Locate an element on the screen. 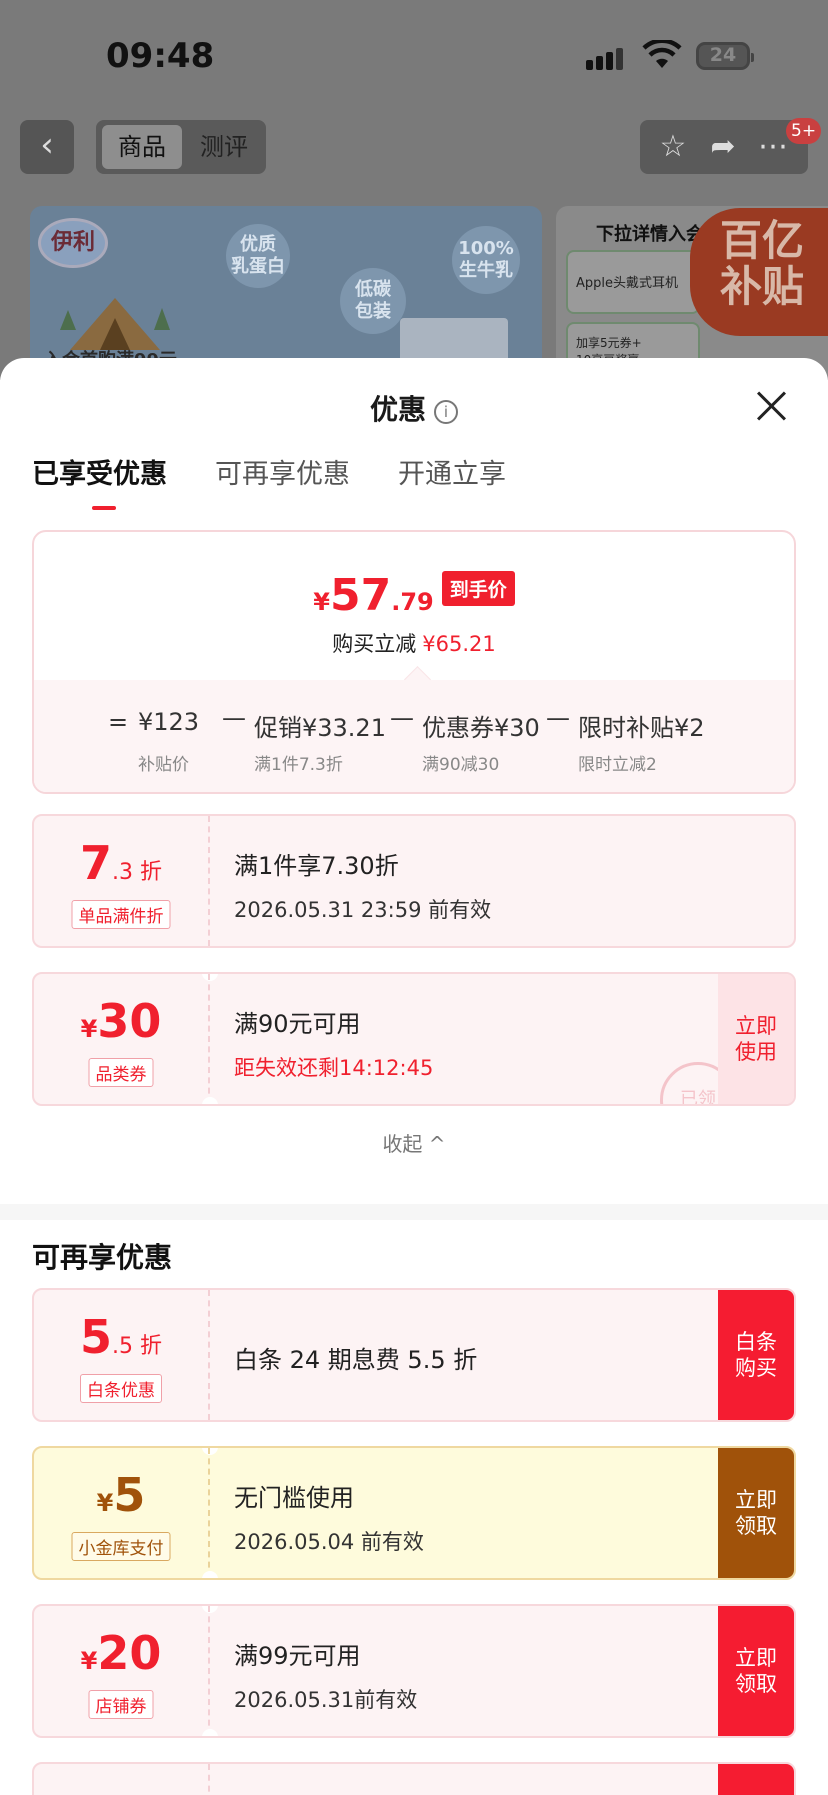 Image resolution: width=828 pixels, height=1795 pixels. coupon-card: ¥20 店铺券 满99元可用 2026.05.31前有效 立即 领取 is located at coordinates (414, 1671).